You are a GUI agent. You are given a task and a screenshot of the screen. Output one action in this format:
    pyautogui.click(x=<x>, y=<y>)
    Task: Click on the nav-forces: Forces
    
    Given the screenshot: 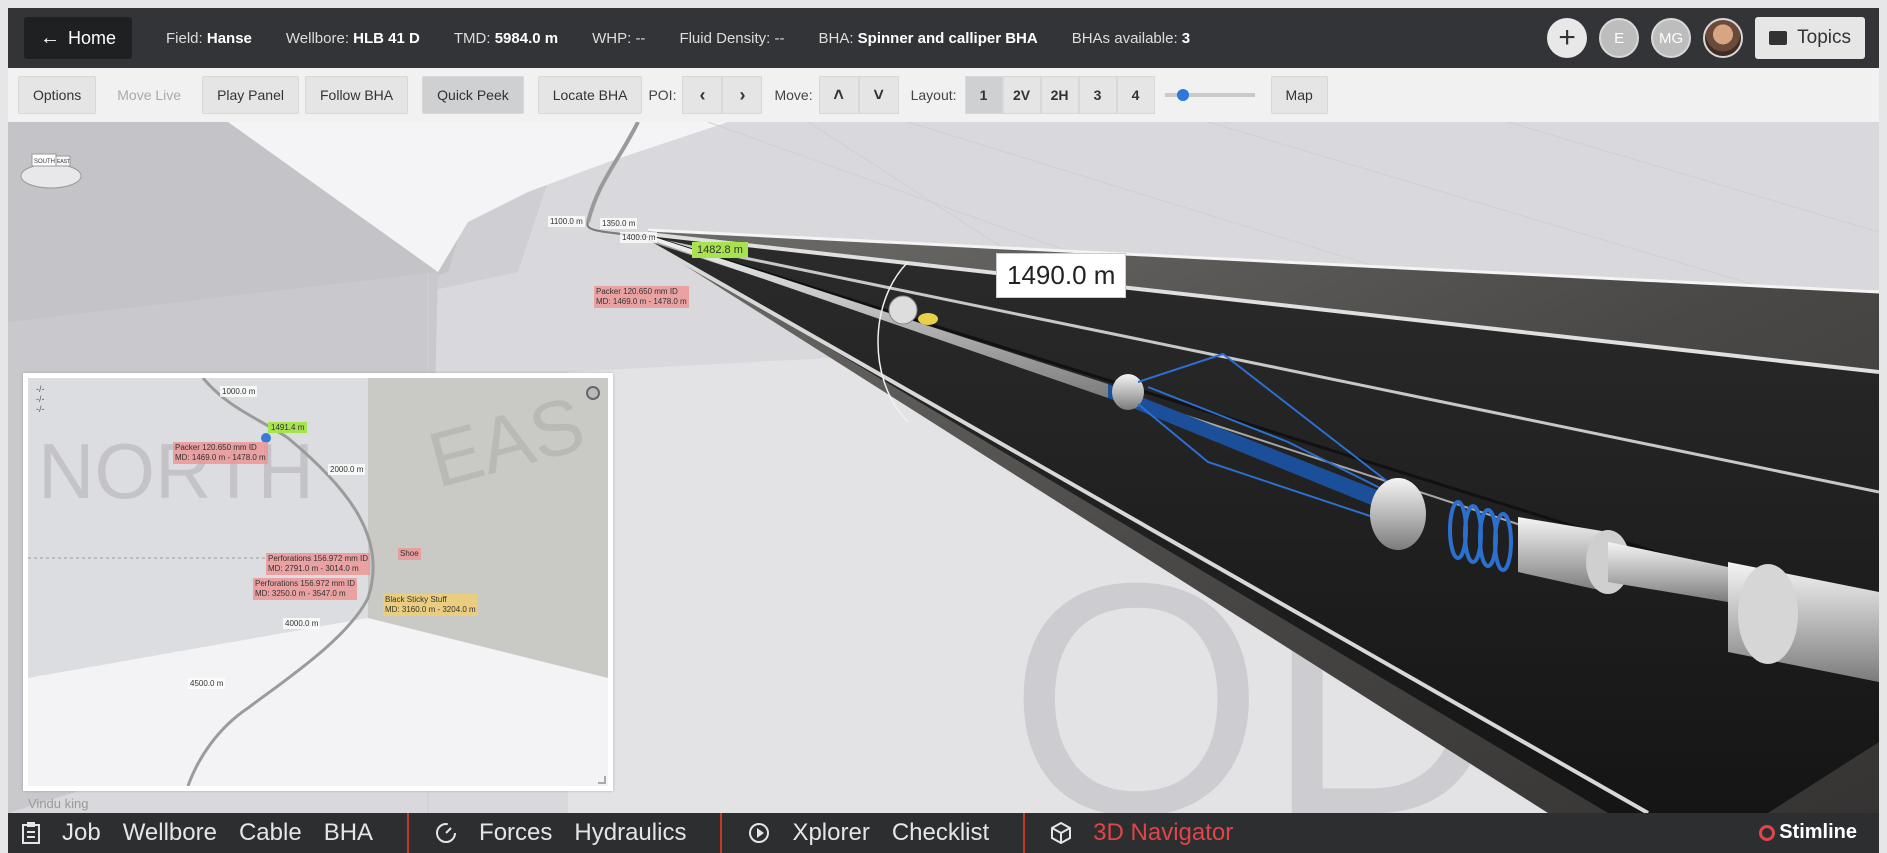 What is the action you would take?
    pyautogui.click(x=515, y=833)
    